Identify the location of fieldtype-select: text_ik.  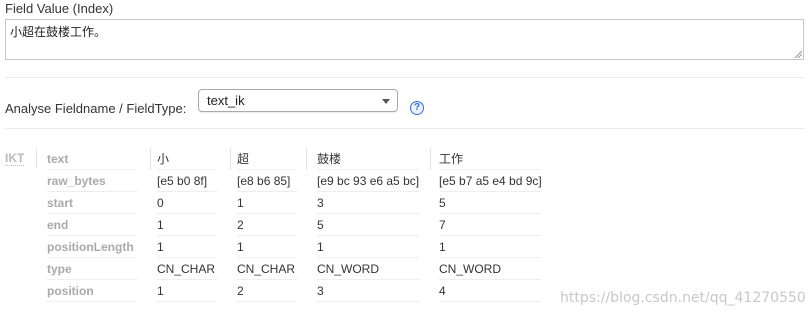
(298, 100).